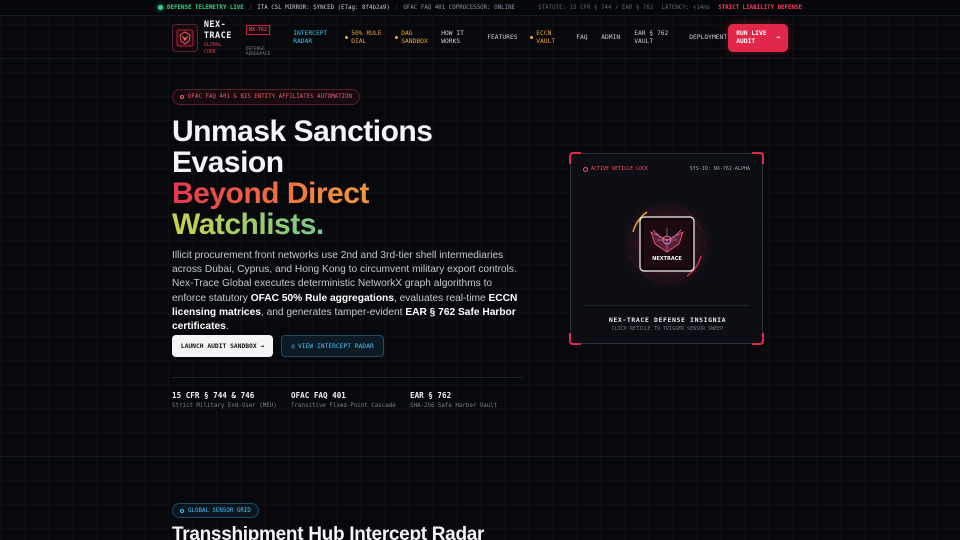  I want to click on hero-title-line4: Watchlists., so click(302, 224).